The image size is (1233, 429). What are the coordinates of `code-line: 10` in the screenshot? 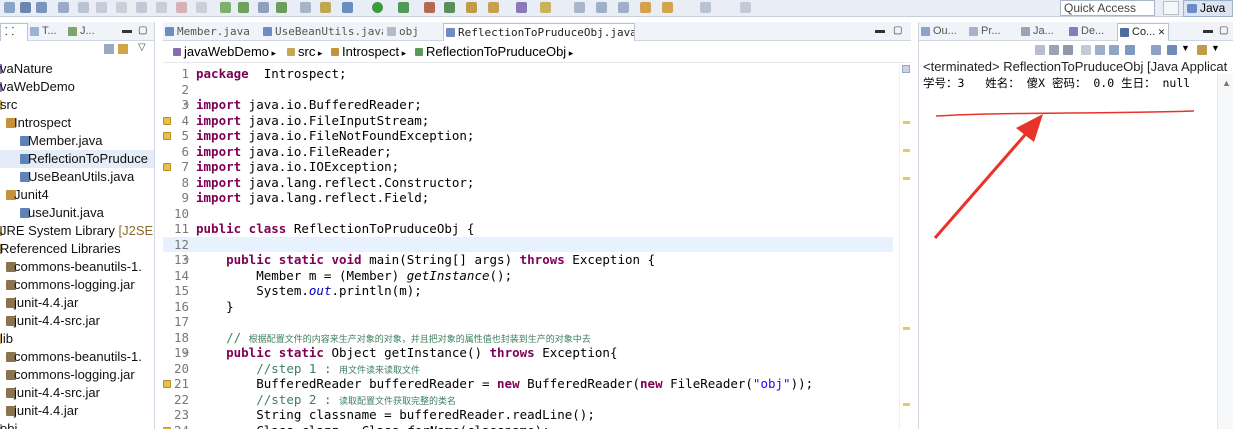 It's located at (528, 214).